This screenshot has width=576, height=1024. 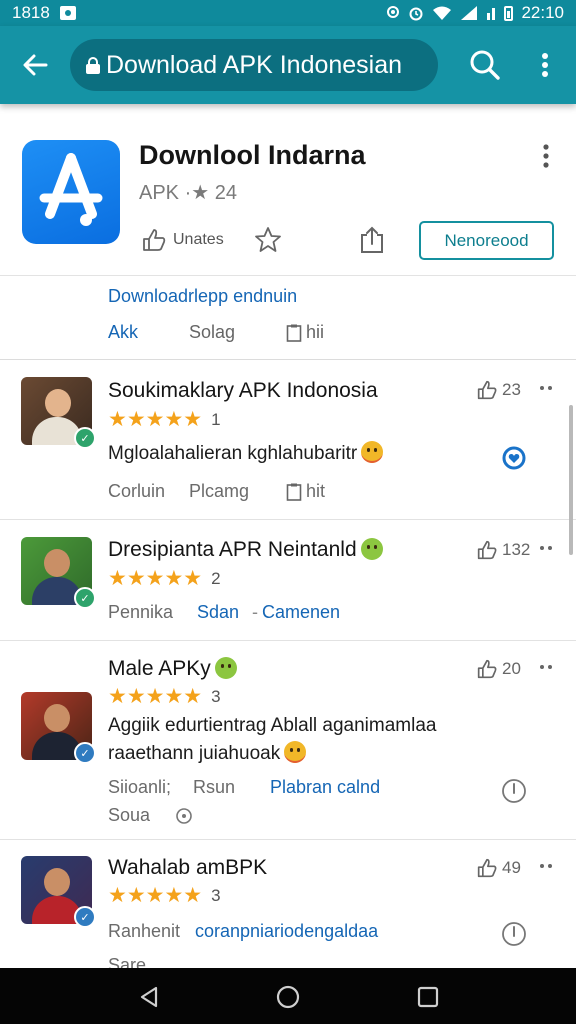 What do you see at coordinates (216, 895) in the screenshot?
I see `rating-count: 3` at bounding box center [216, 895].